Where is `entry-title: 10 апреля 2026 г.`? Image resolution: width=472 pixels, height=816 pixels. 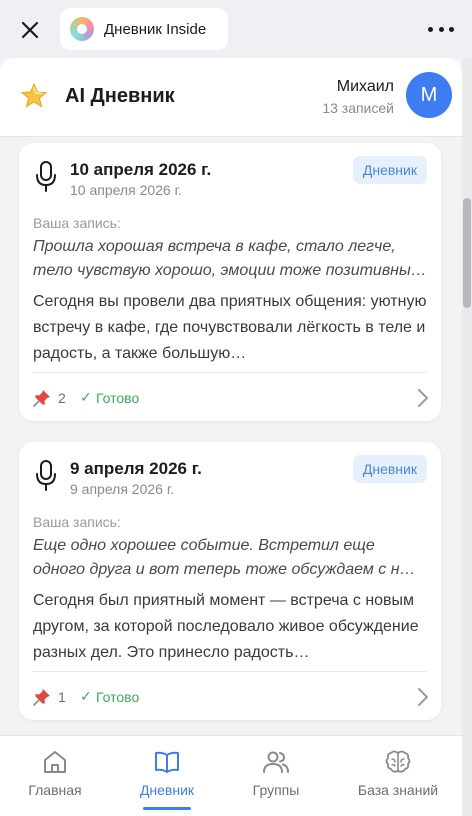
entry-title: 10 апреля 2026 г. is located at coordinates (141, 169).